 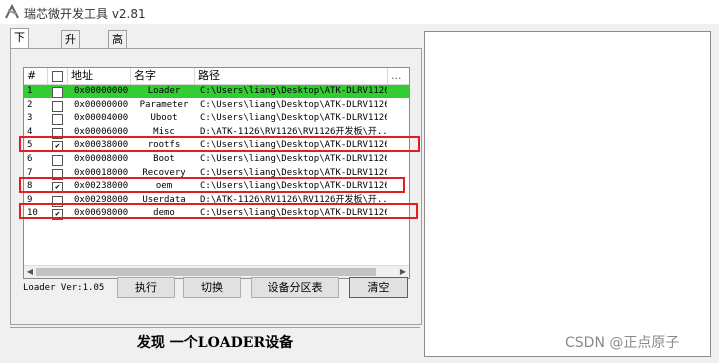 What do you see at coordinates (19, 61) in the screenshot?
I see `tab-download-image: 下载镜像` at bounding box center [19, 61].